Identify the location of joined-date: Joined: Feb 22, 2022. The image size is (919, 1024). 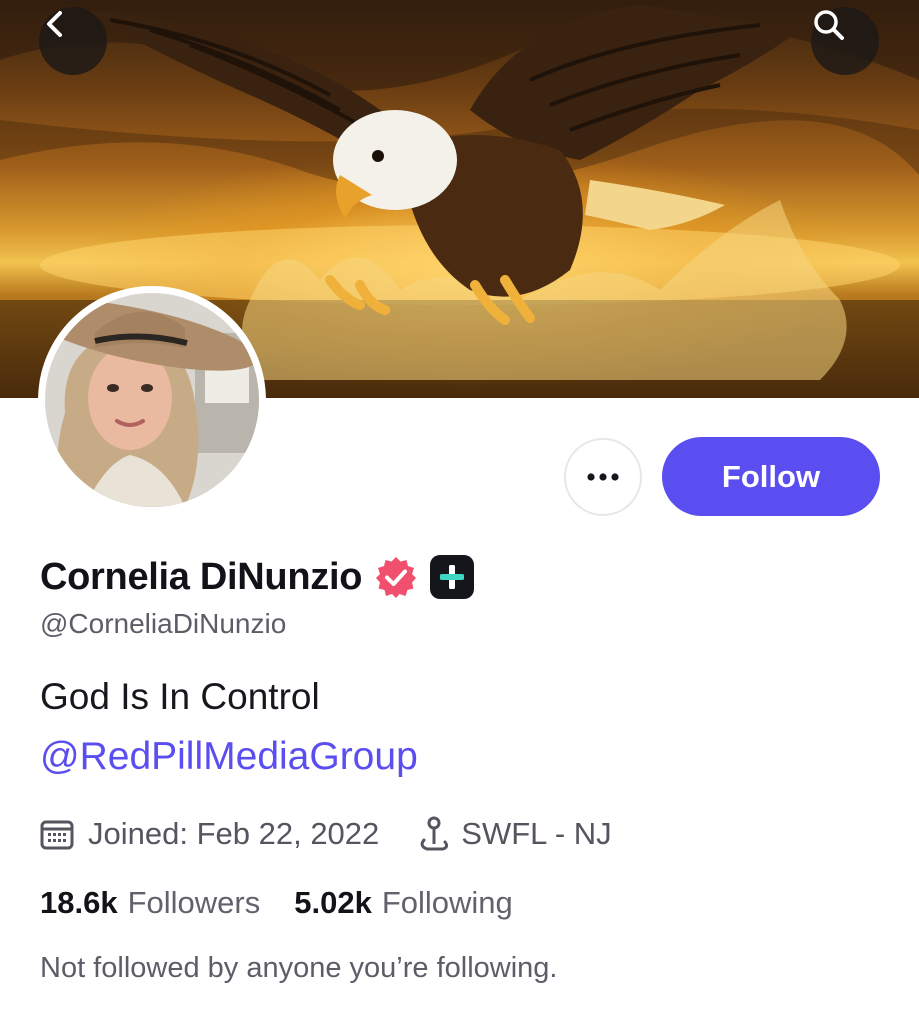
(234, 833).